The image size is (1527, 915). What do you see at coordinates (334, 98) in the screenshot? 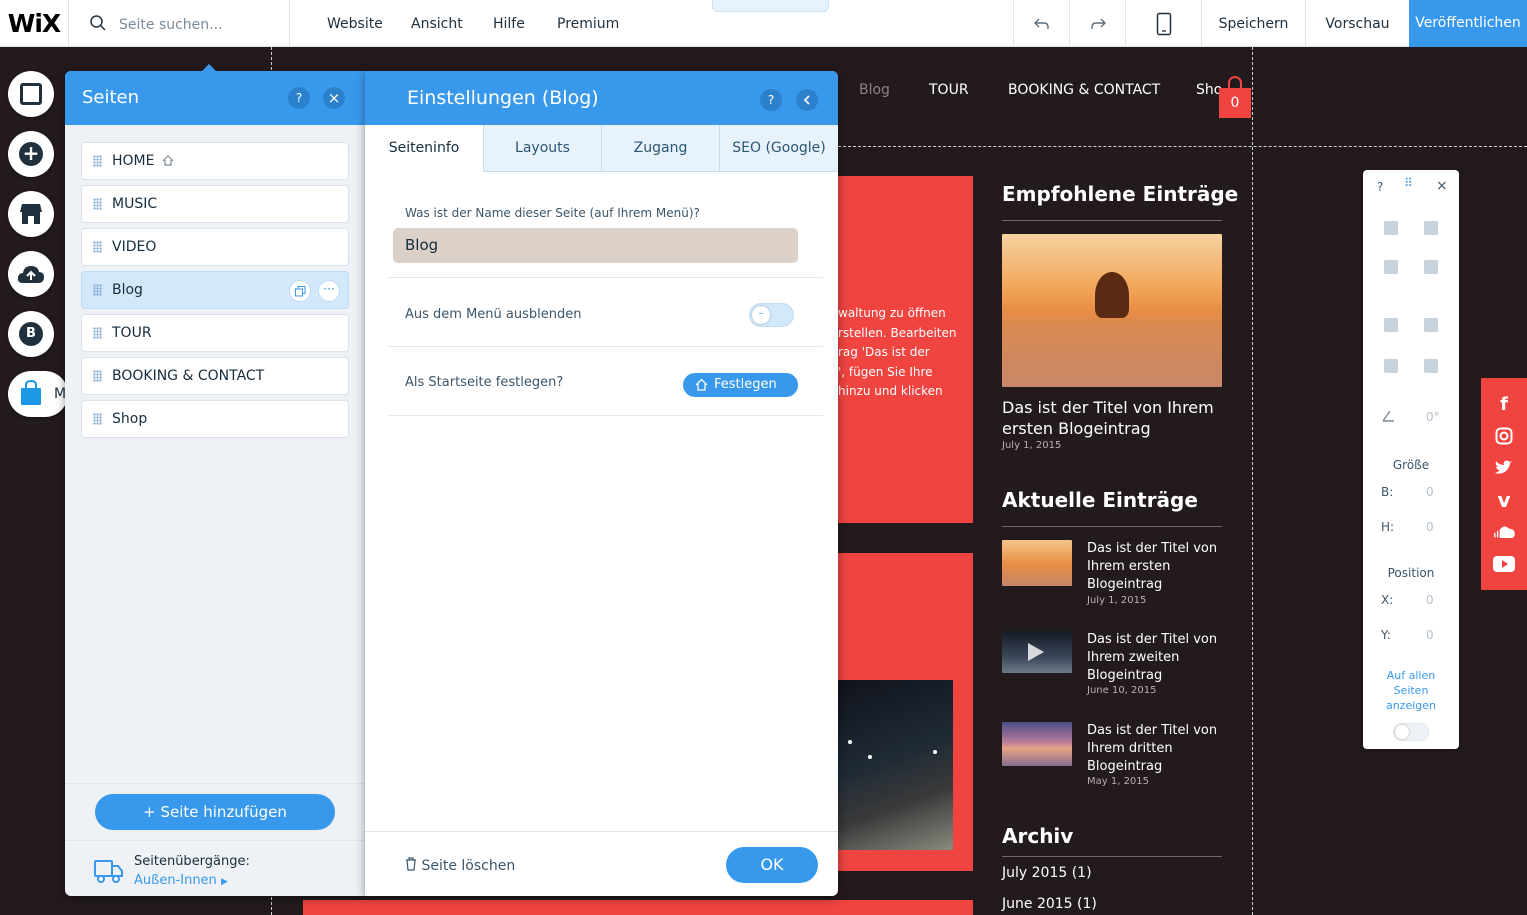
I see `pages-close-button: ×` at bounding box center [334, 98].